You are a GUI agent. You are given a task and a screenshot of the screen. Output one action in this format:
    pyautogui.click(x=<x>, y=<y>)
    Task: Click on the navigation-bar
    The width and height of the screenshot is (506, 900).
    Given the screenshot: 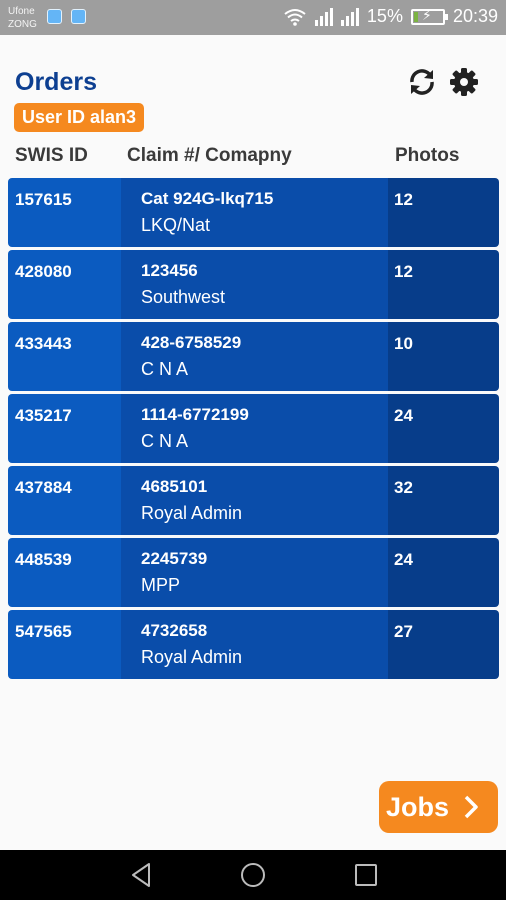 What is the action you would take?
    pyautogui.click(x=253, y=875)
    